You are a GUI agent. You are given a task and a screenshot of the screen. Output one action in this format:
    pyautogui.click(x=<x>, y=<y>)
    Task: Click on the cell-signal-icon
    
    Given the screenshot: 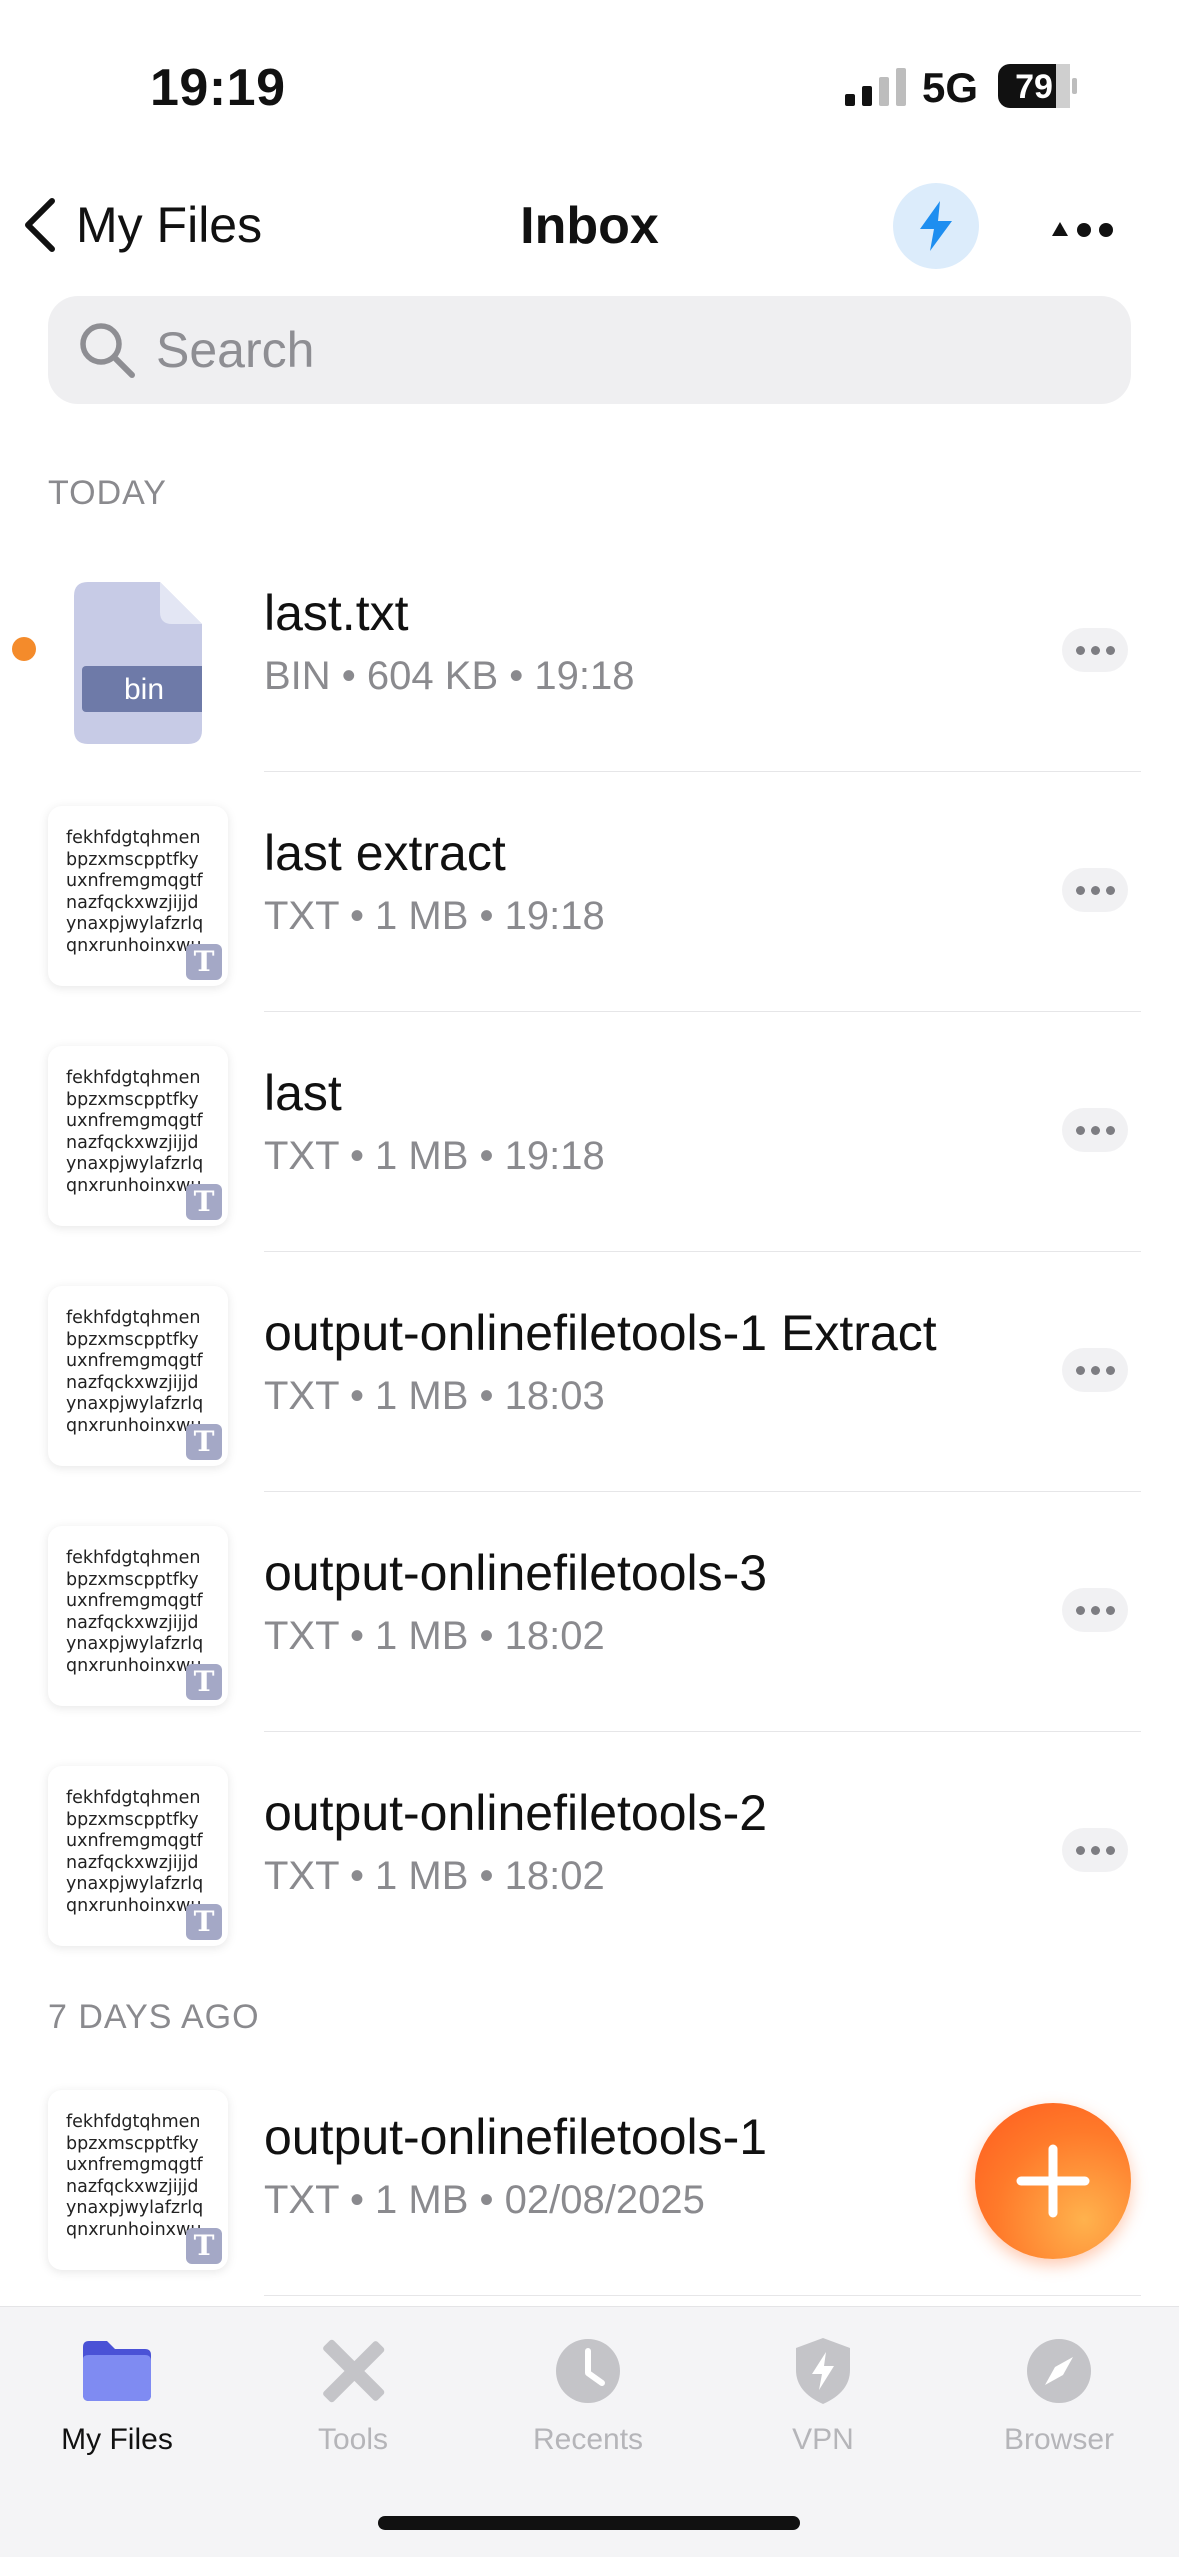 What is the action you would take?
    pyautogui.click(x=875, y=87)
    